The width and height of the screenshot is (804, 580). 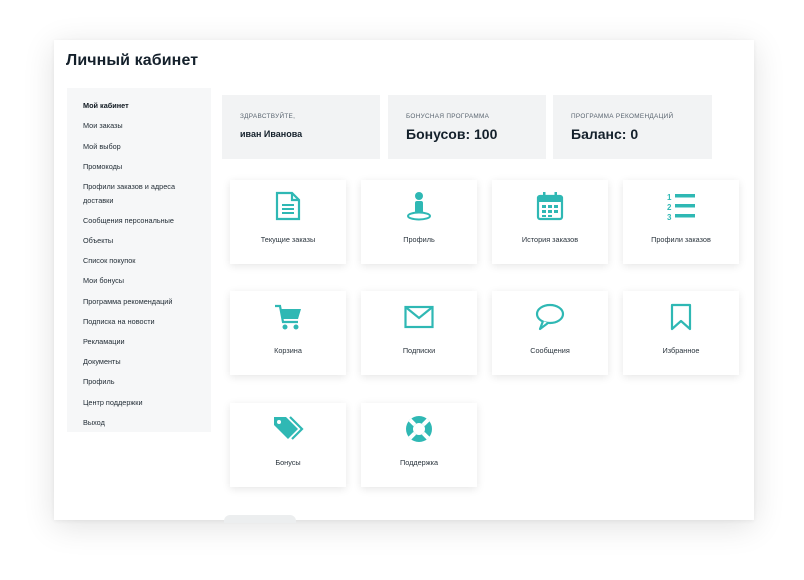 What do you see at coordinates (139, 402) in the screenshot?
I see `sidebar-item-support-center: Центр поддержки` at bounding box center [139, 402].